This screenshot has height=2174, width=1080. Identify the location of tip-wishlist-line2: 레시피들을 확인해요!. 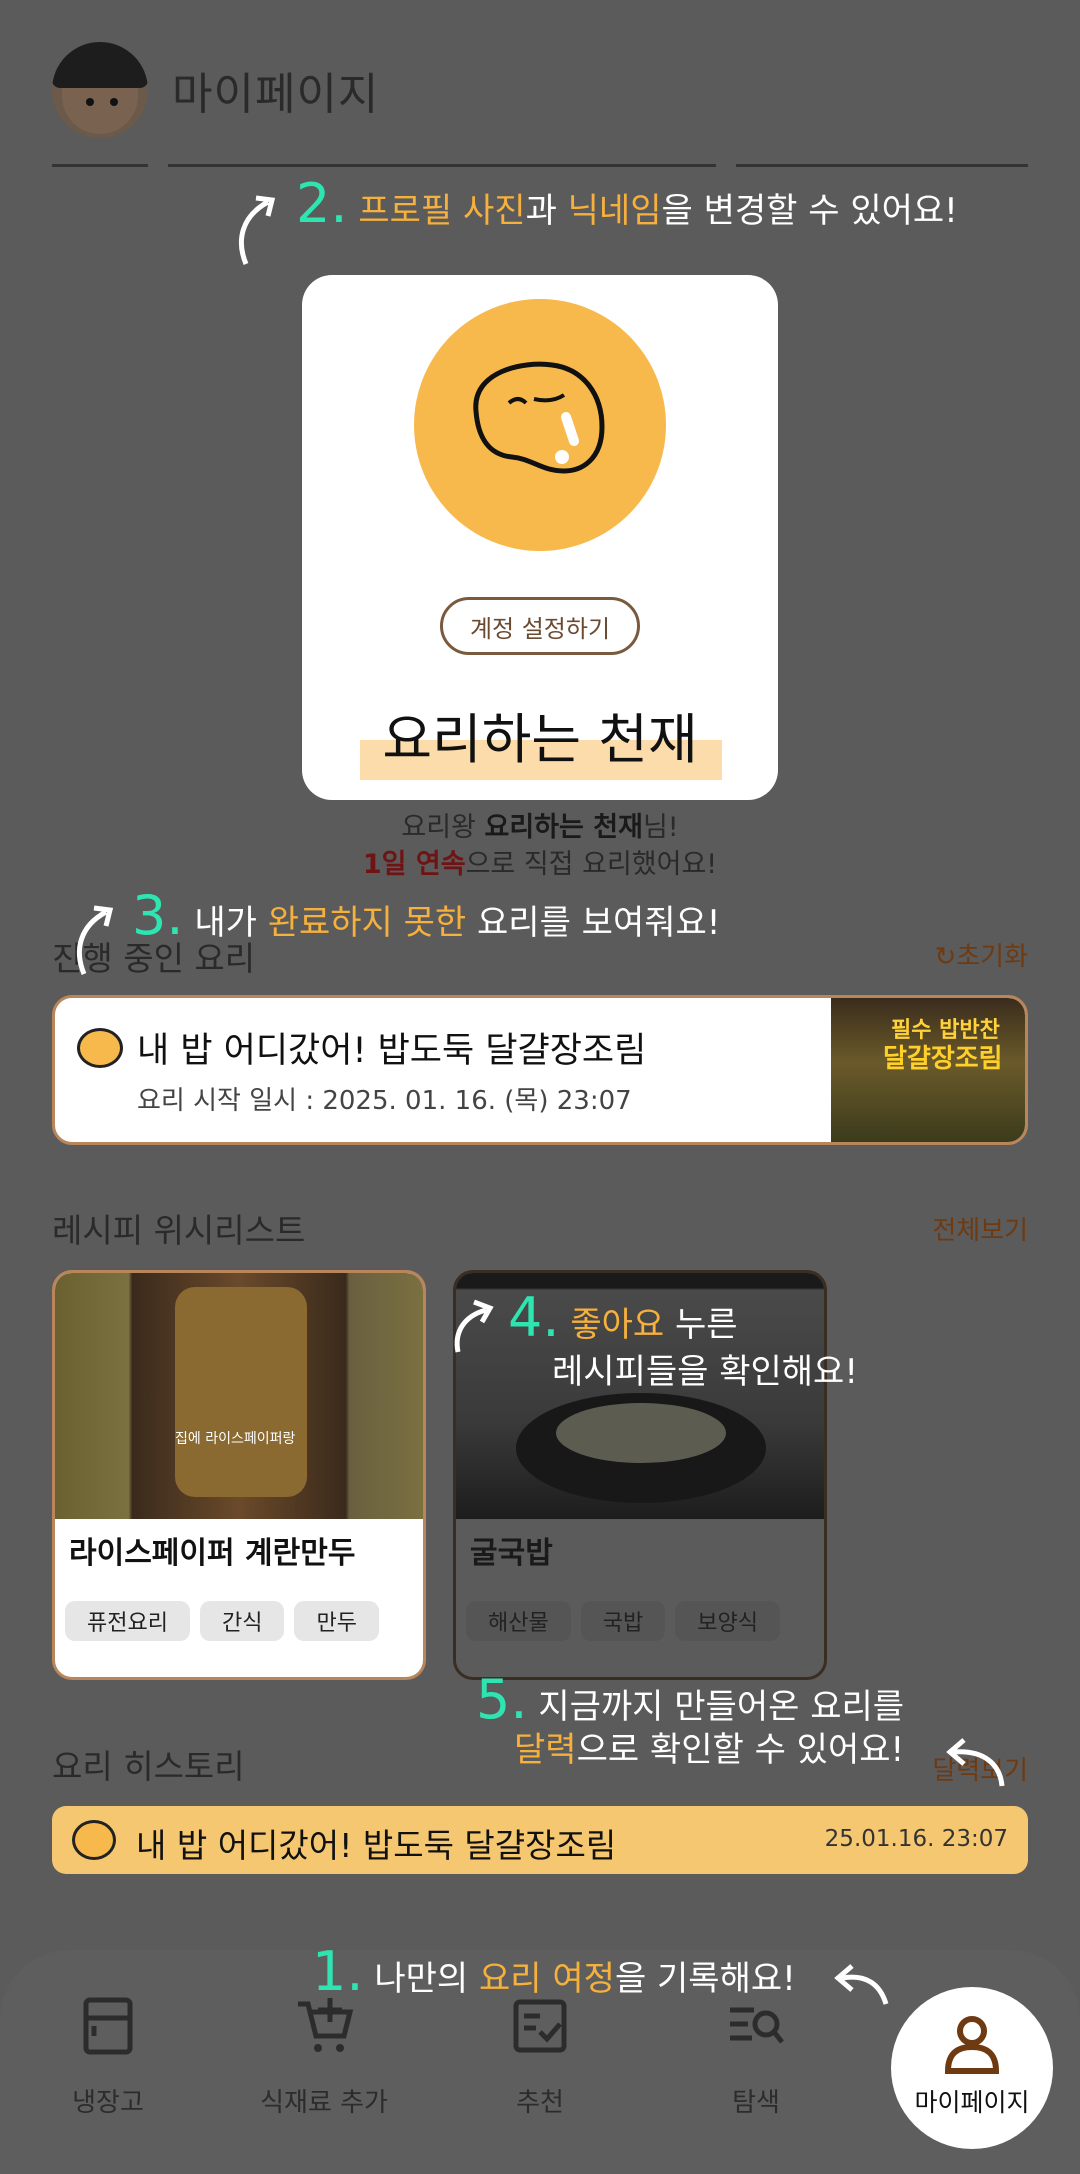
(705, 1372).